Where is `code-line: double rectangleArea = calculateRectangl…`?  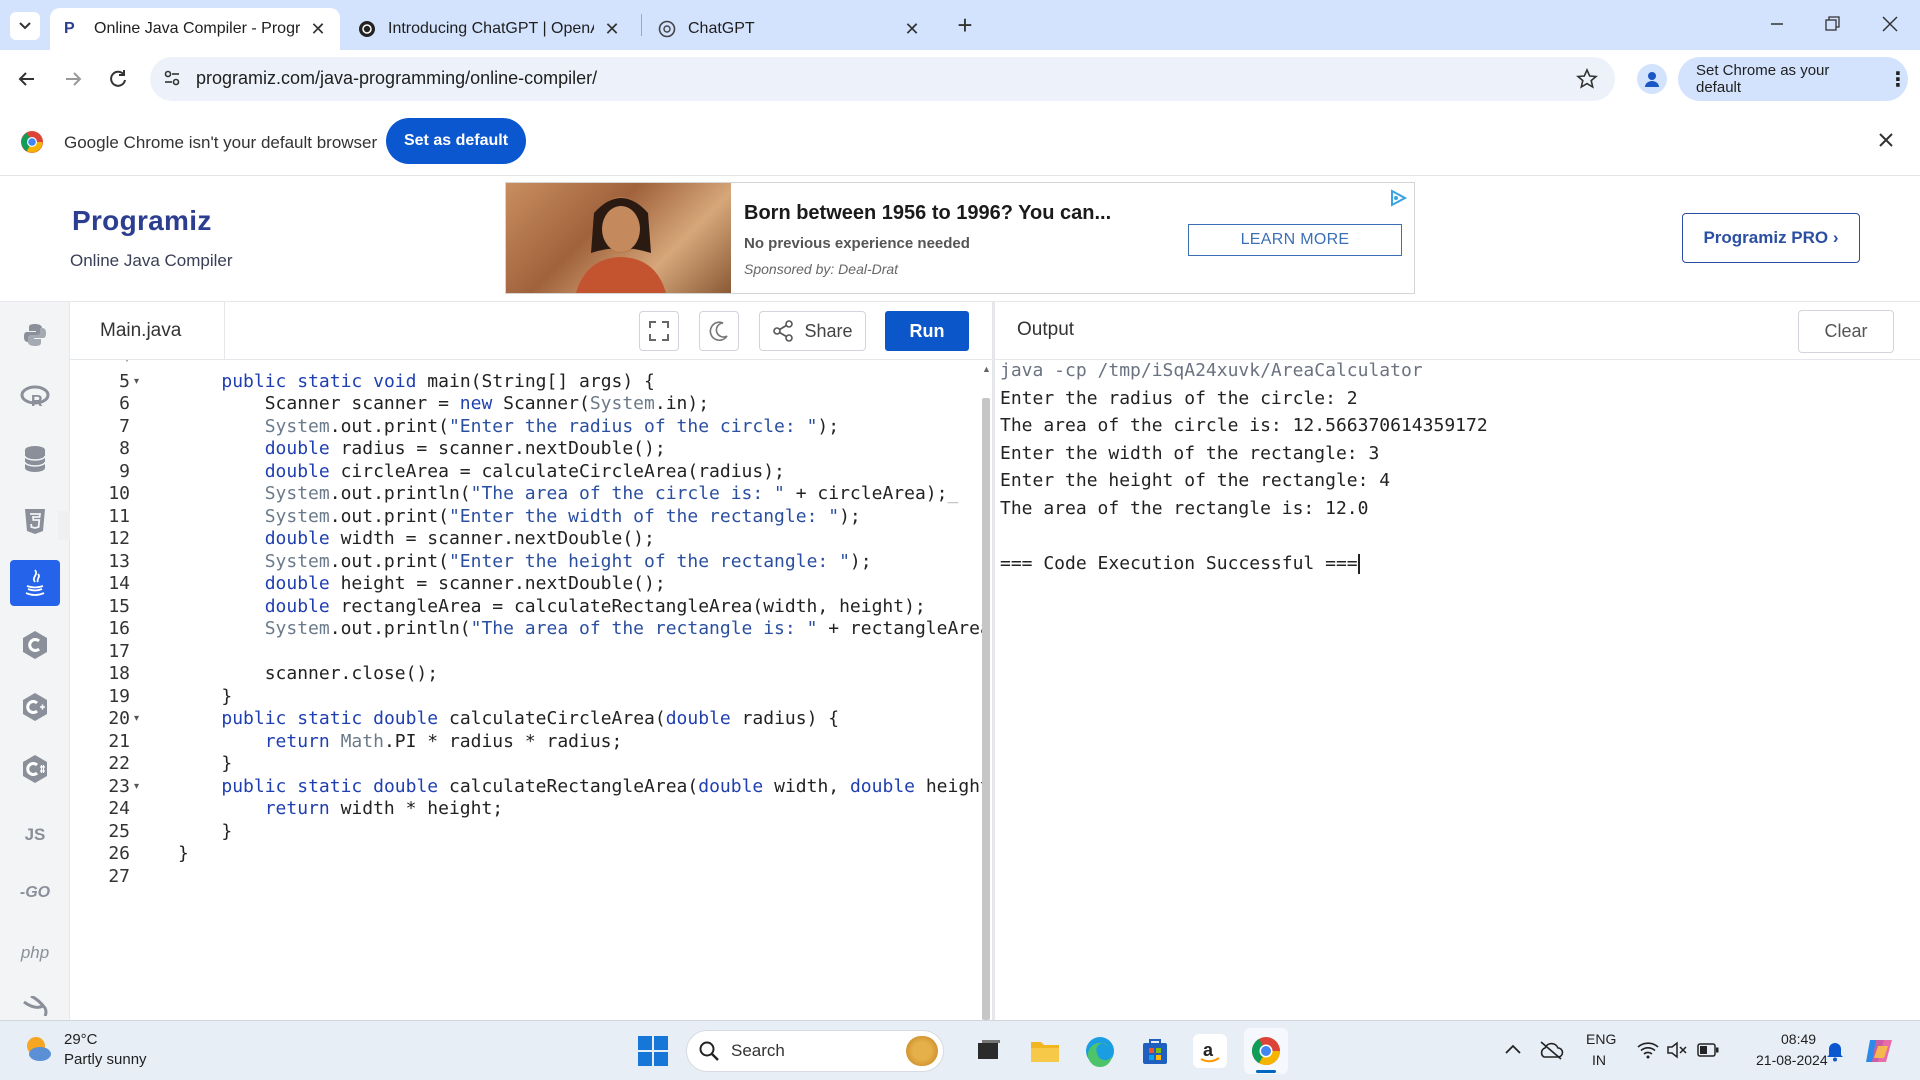
code-line: double rectangleArea = calculateRectangl… is located at coordinates (552, 606).